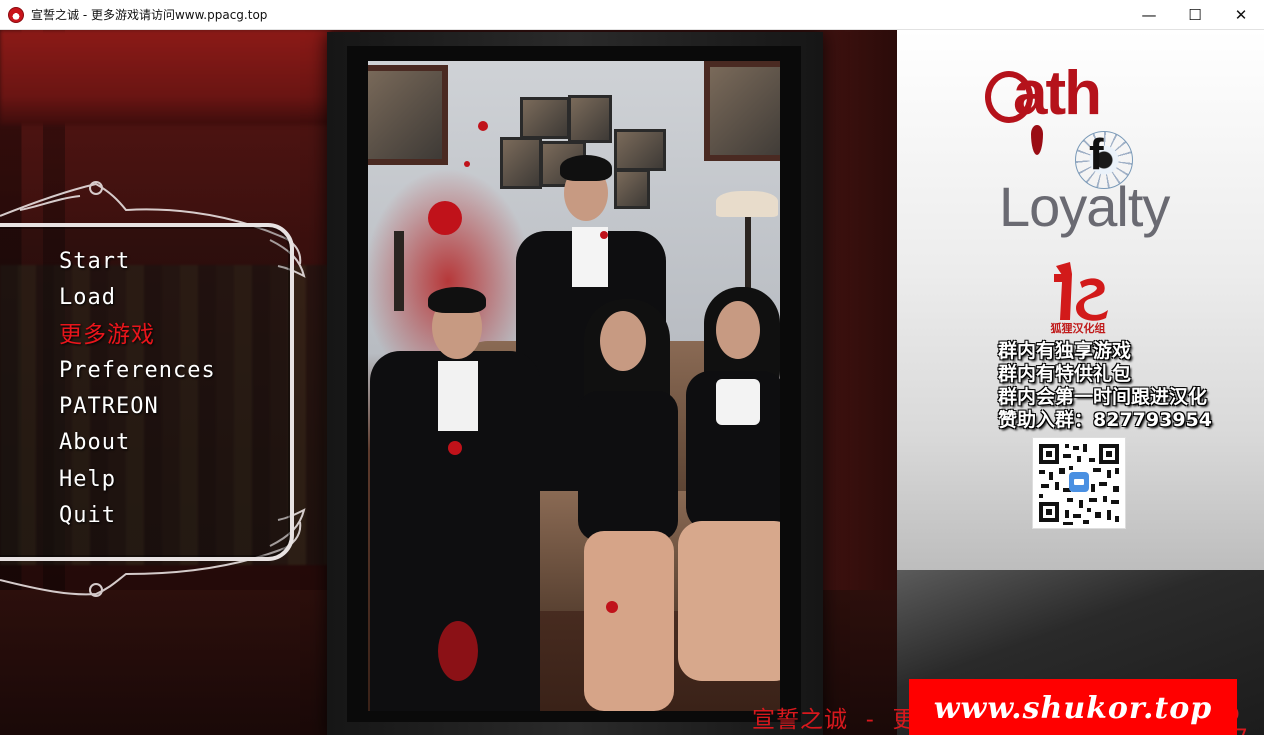 Image resolution: width=1264 pixels, height=735 pixels. Describe the element at coordinates (137, 480) in the screenshot. I see `menu-item-help: Help` at that location.